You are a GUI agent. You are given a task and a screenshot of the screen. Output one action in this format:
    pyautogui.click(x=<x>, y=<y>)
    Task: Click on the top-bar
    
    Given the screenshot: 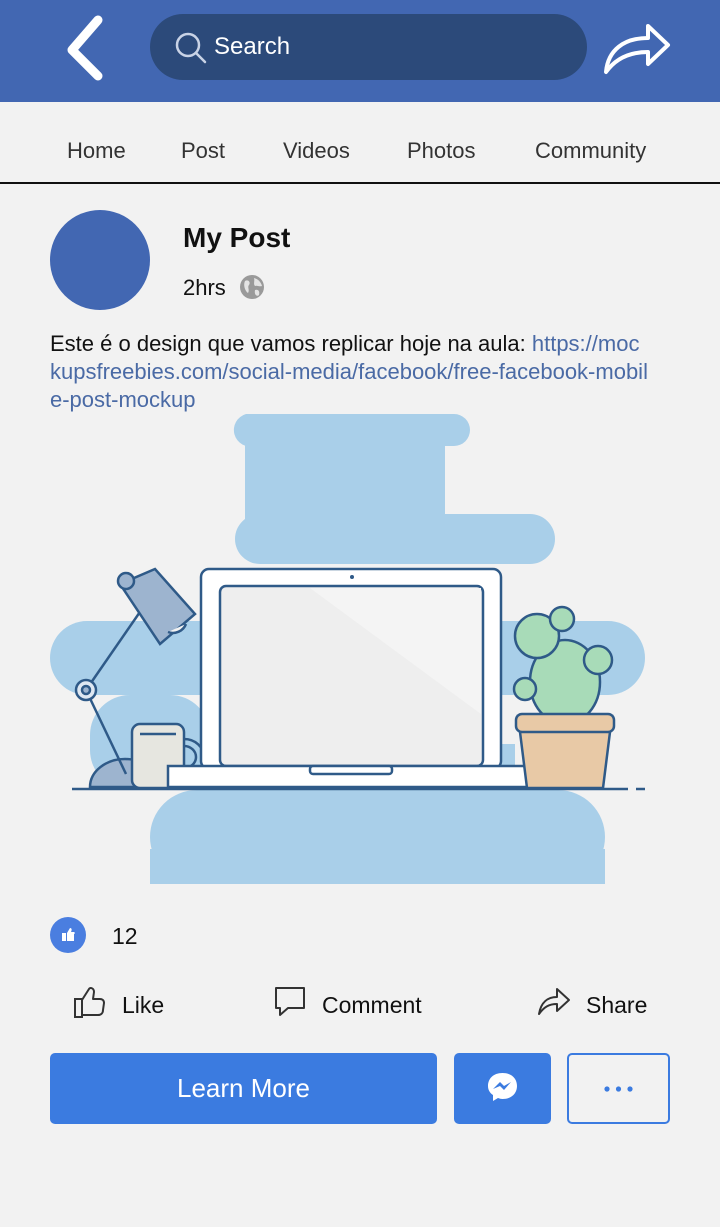 What is the action you would take?
    pyautogui.click(x=360, y=51)
    